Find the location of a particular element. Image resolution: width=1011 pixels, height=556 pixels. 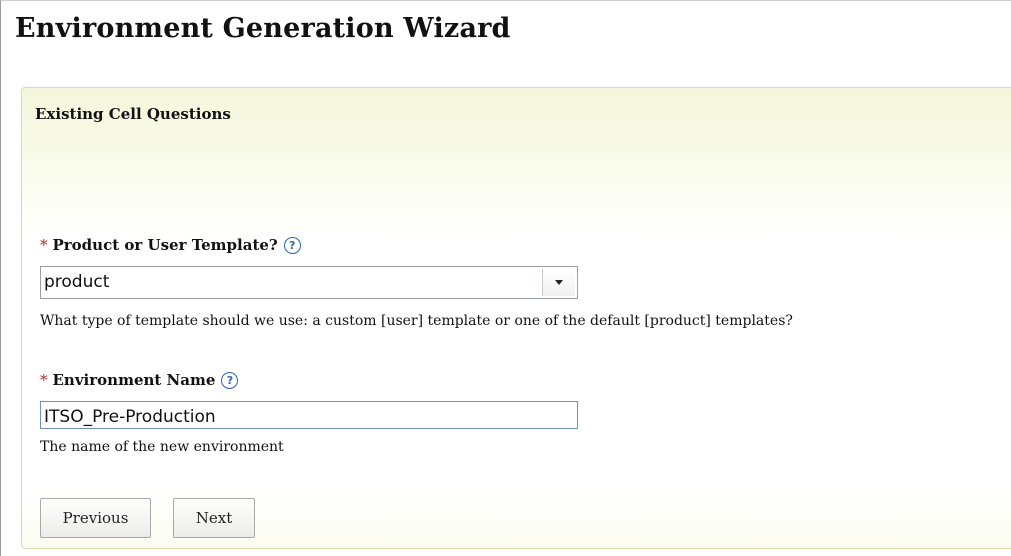

environment-name-input is located at coordinates (309, 415).